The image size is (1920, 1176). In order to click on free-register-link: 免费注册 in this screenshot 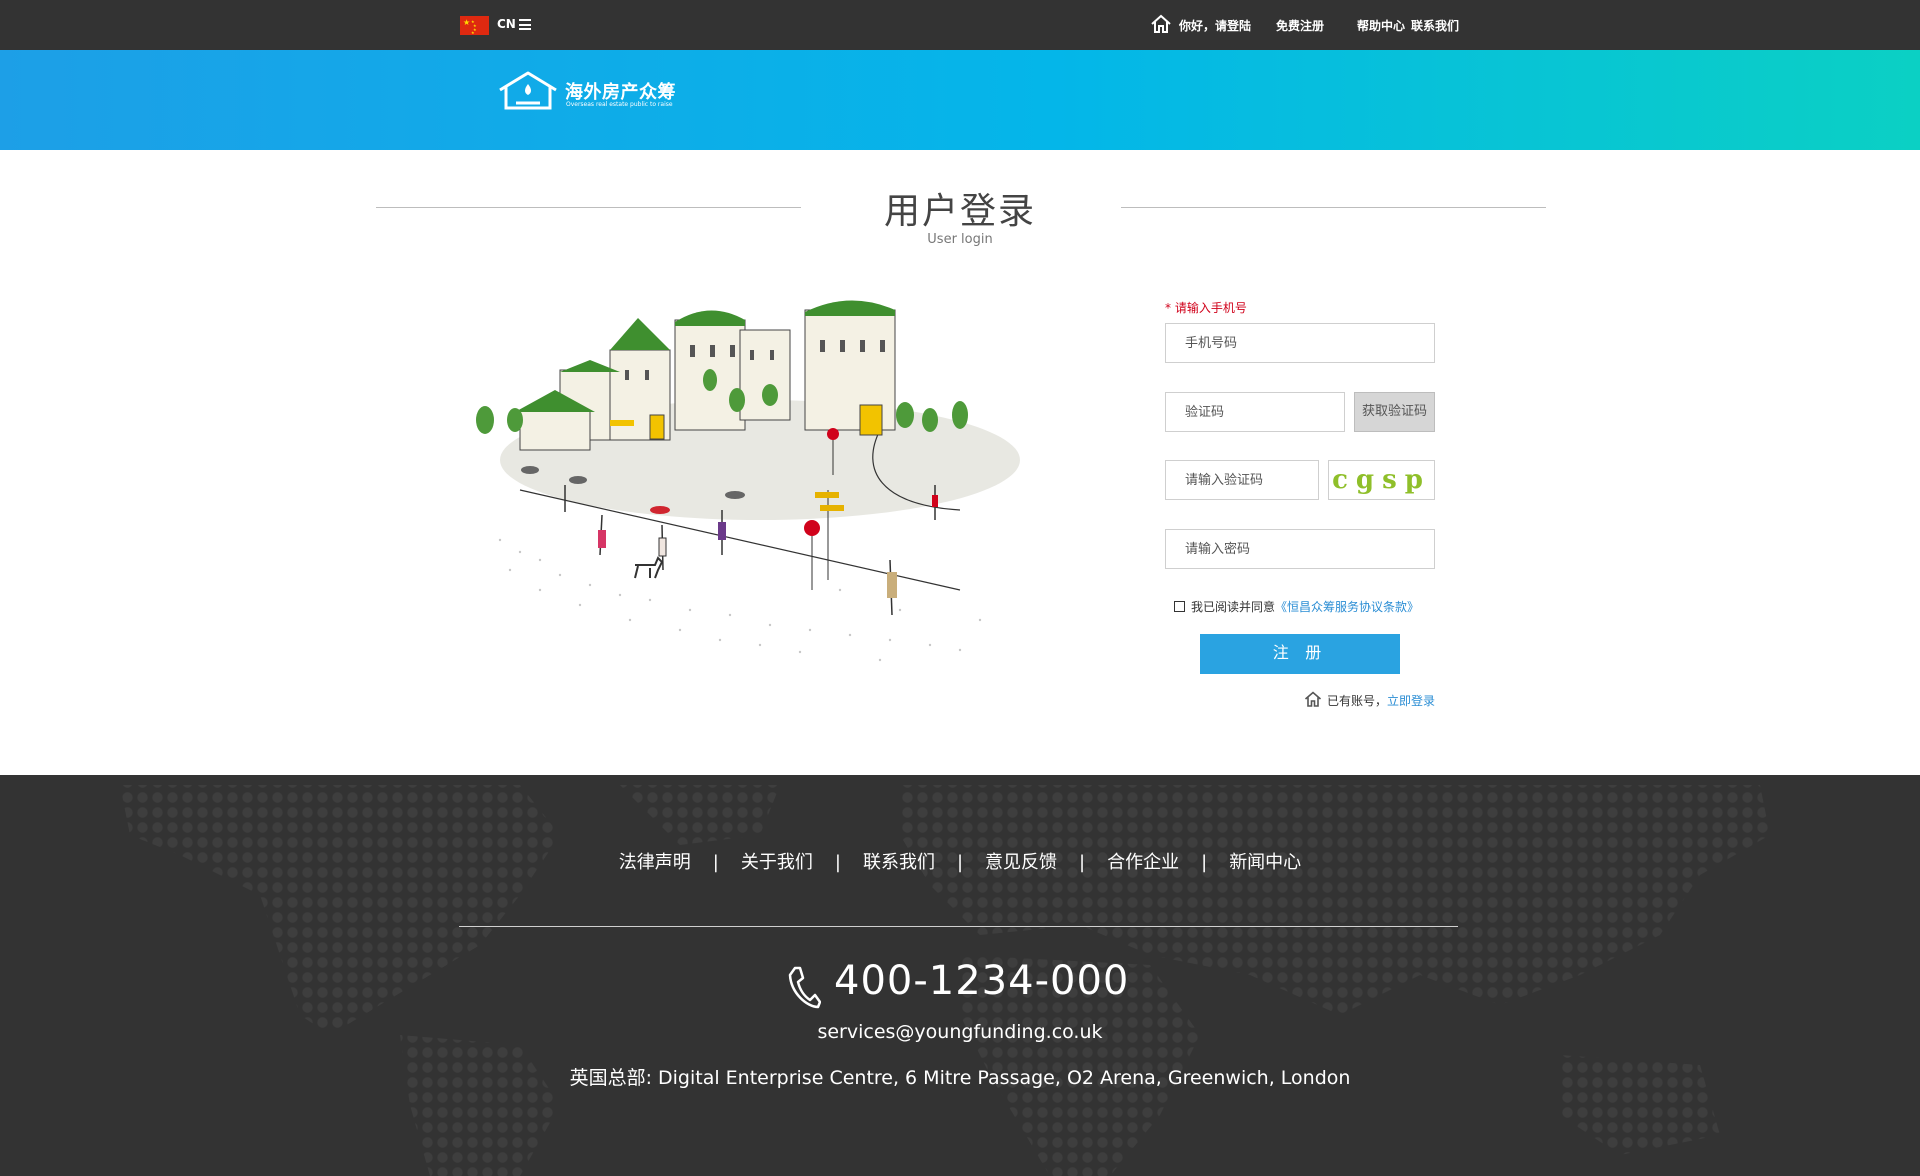, I will do `click(1300, 25)`.